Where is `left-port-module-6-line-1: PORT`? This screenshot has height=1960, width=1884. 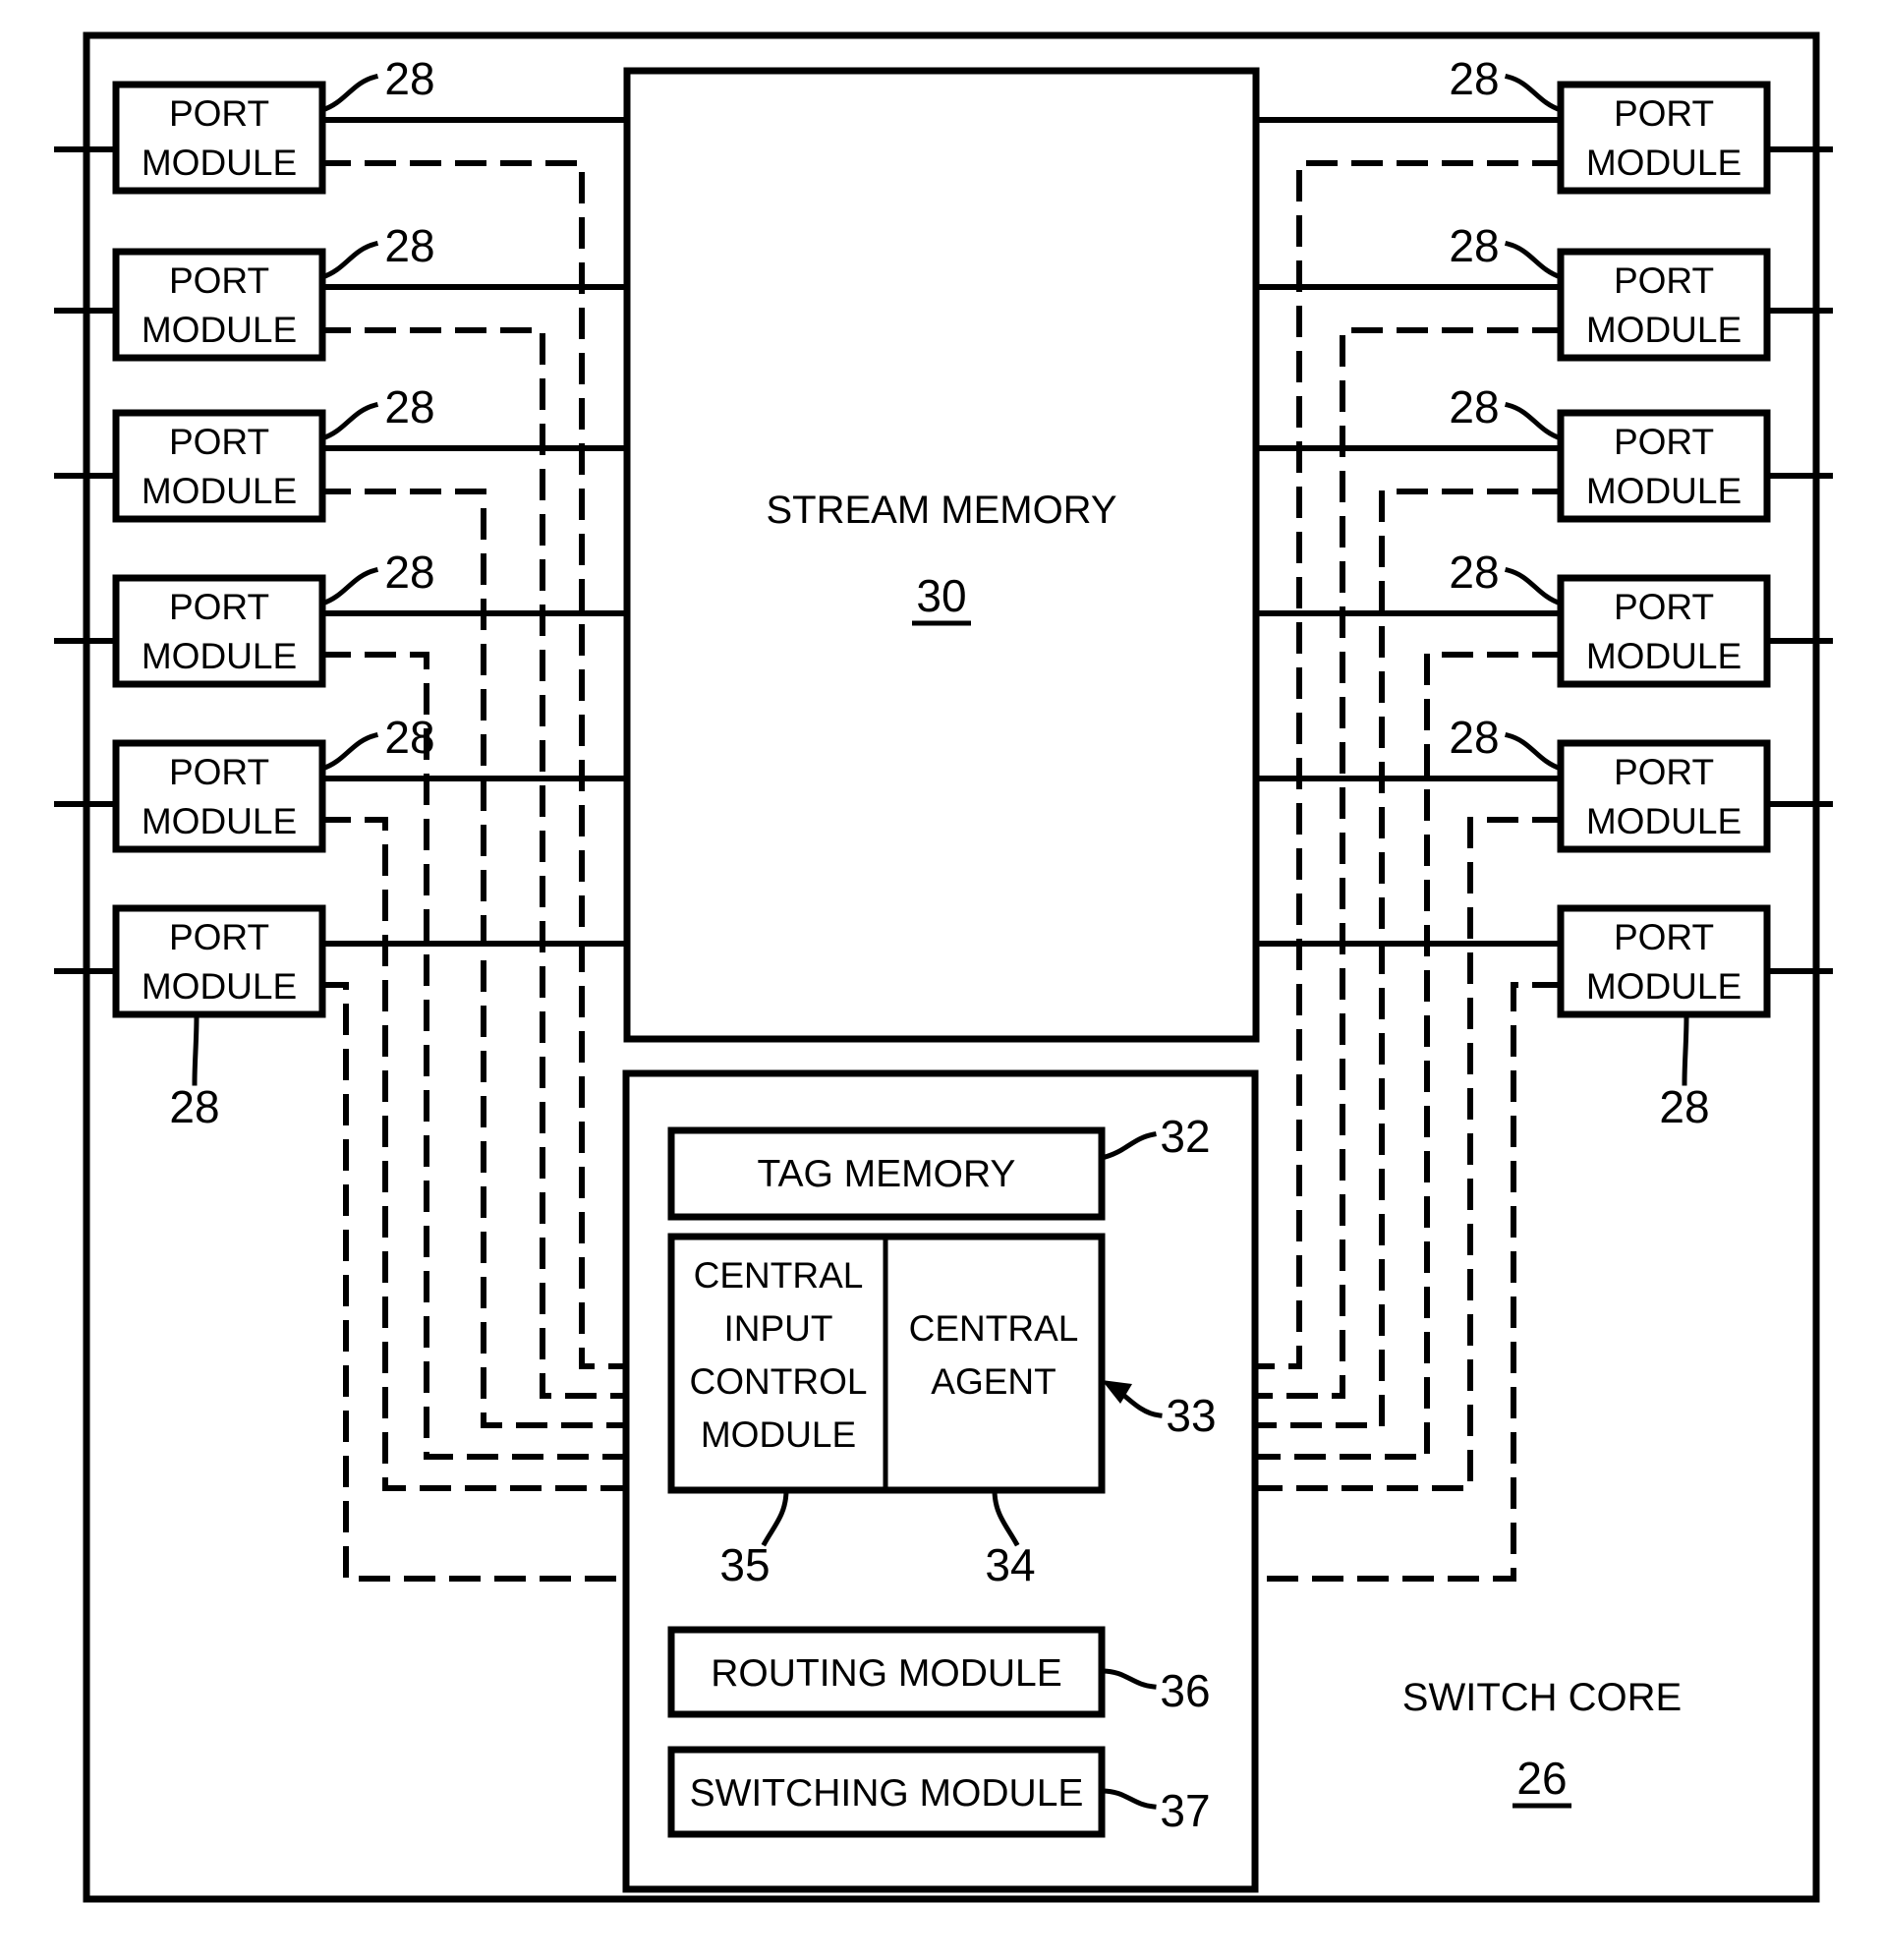 left-port-module-6-line-1: PORT is located at coordinates (219, 937).